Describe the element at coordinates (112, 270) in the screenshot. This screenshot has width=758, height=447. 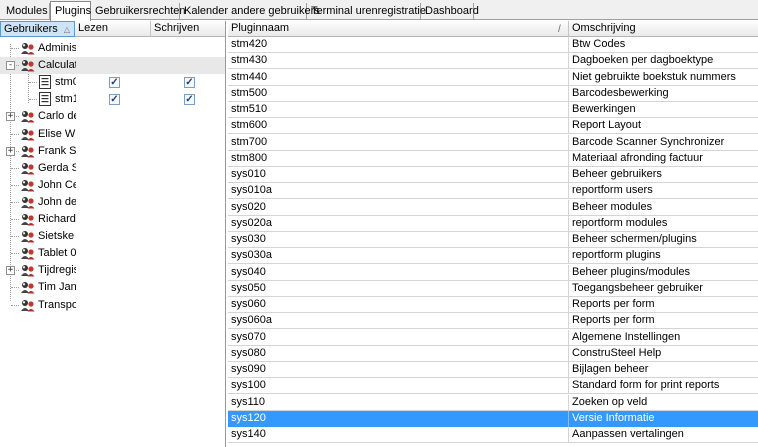
I see `tree-user-row: + Tijdregist` at that location.